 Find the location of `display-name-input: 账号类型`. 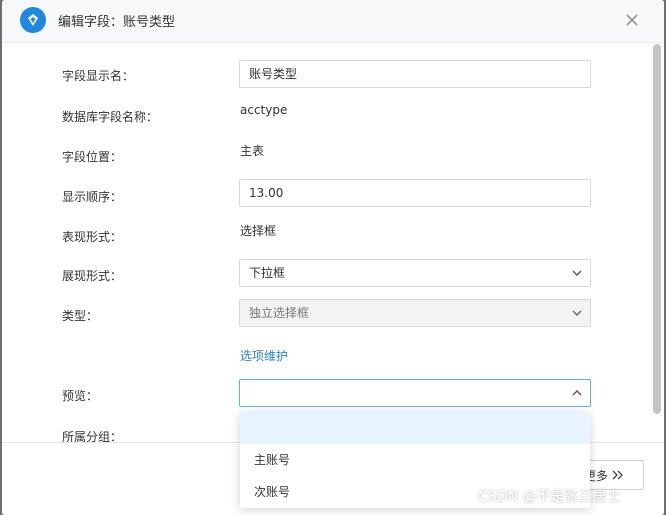

display-name-input: 账号类型 is located at coordinates (415, 74).